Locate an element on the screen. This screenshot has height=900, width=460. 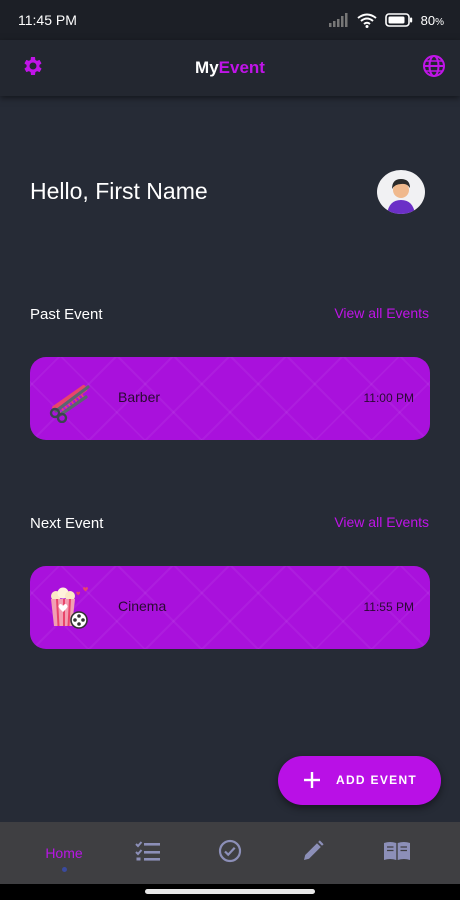
system-navigation-bar is located at coordinates (230, 892).